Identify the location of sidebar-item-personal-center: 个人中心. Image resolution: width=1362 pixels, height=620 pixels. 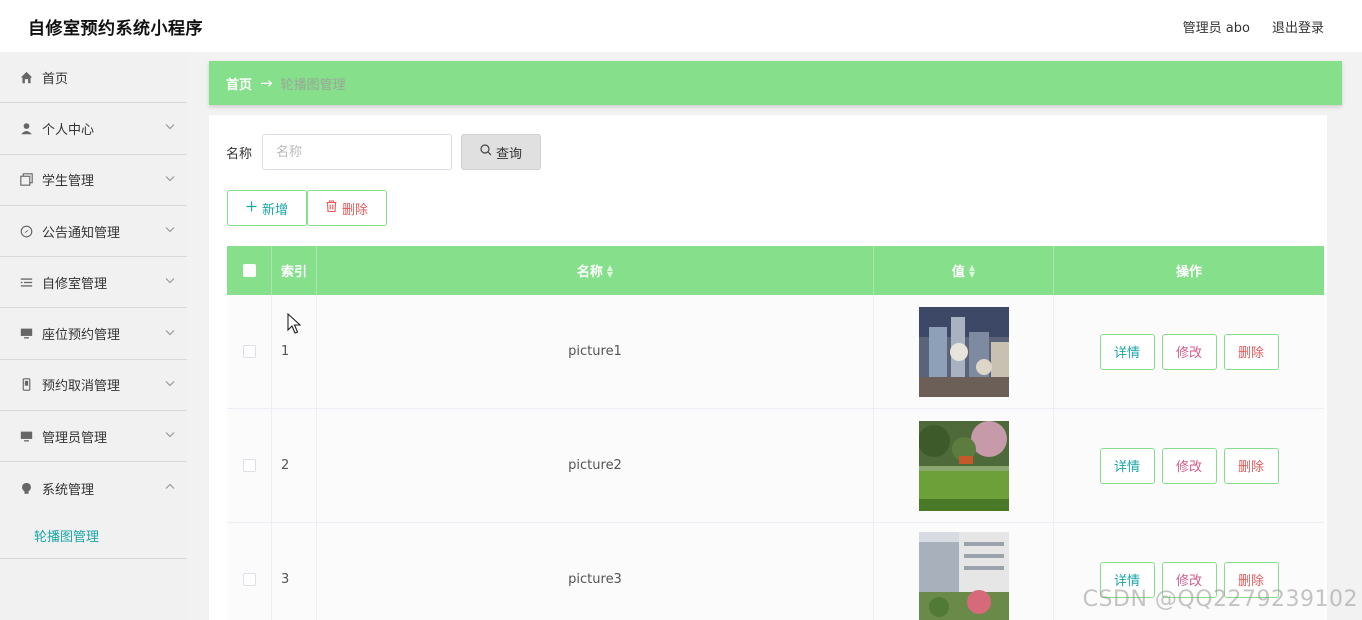
(93, 129).